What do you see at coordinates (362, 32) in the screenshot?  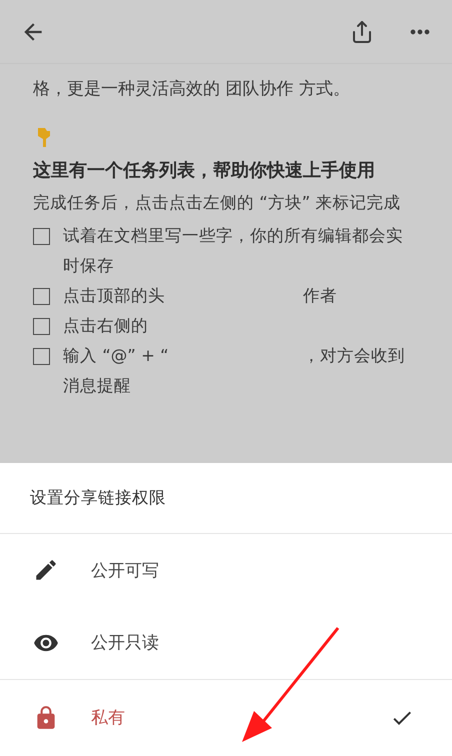 I see `share-icon` at bounding box center [362, 32].